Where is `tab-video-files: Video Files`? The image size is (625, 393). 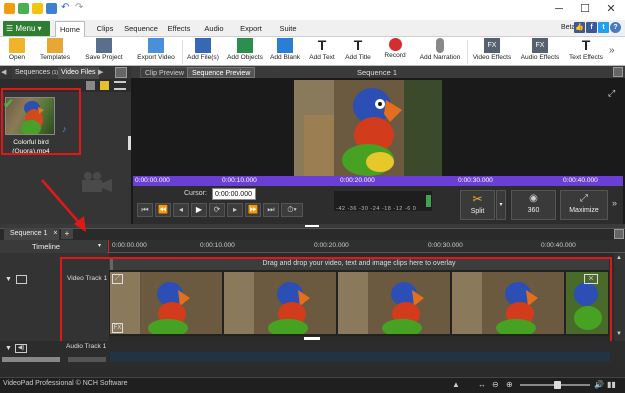
tab-video-files: Video Files is located at coordinates (78, 73).